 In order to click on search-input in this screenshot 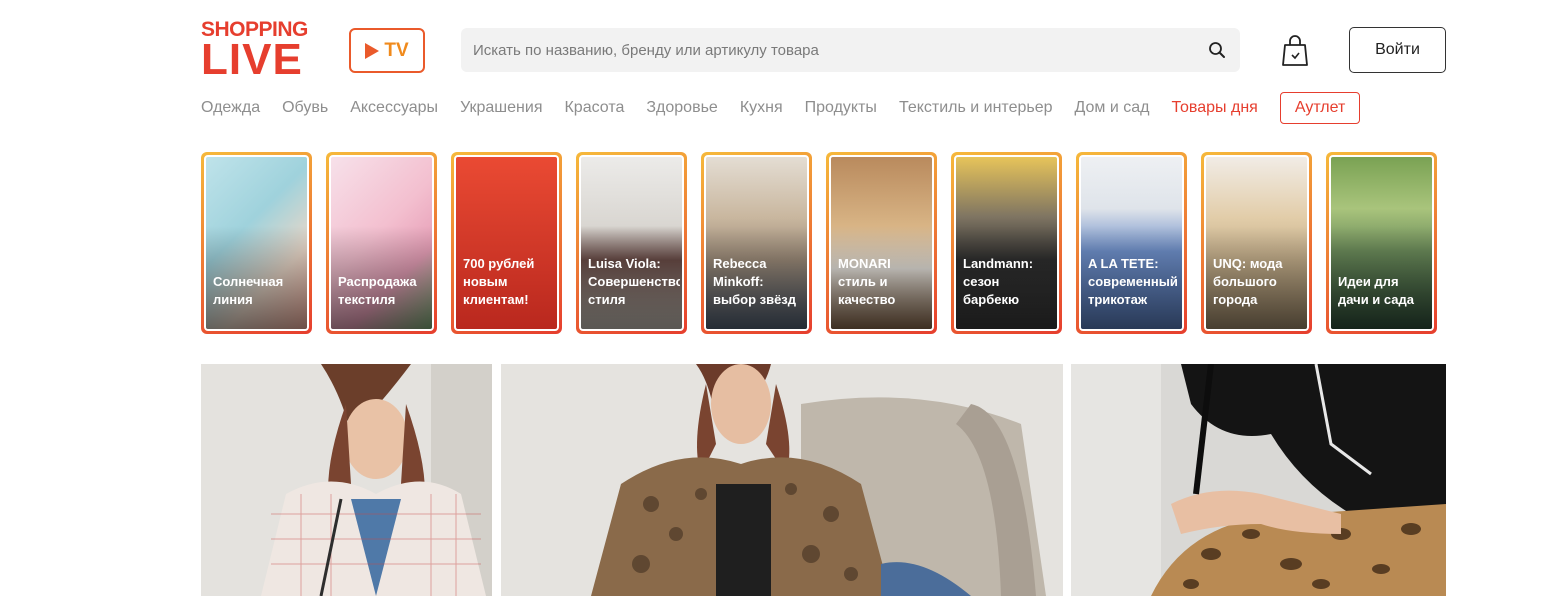, I will do `click(826, 50)`.